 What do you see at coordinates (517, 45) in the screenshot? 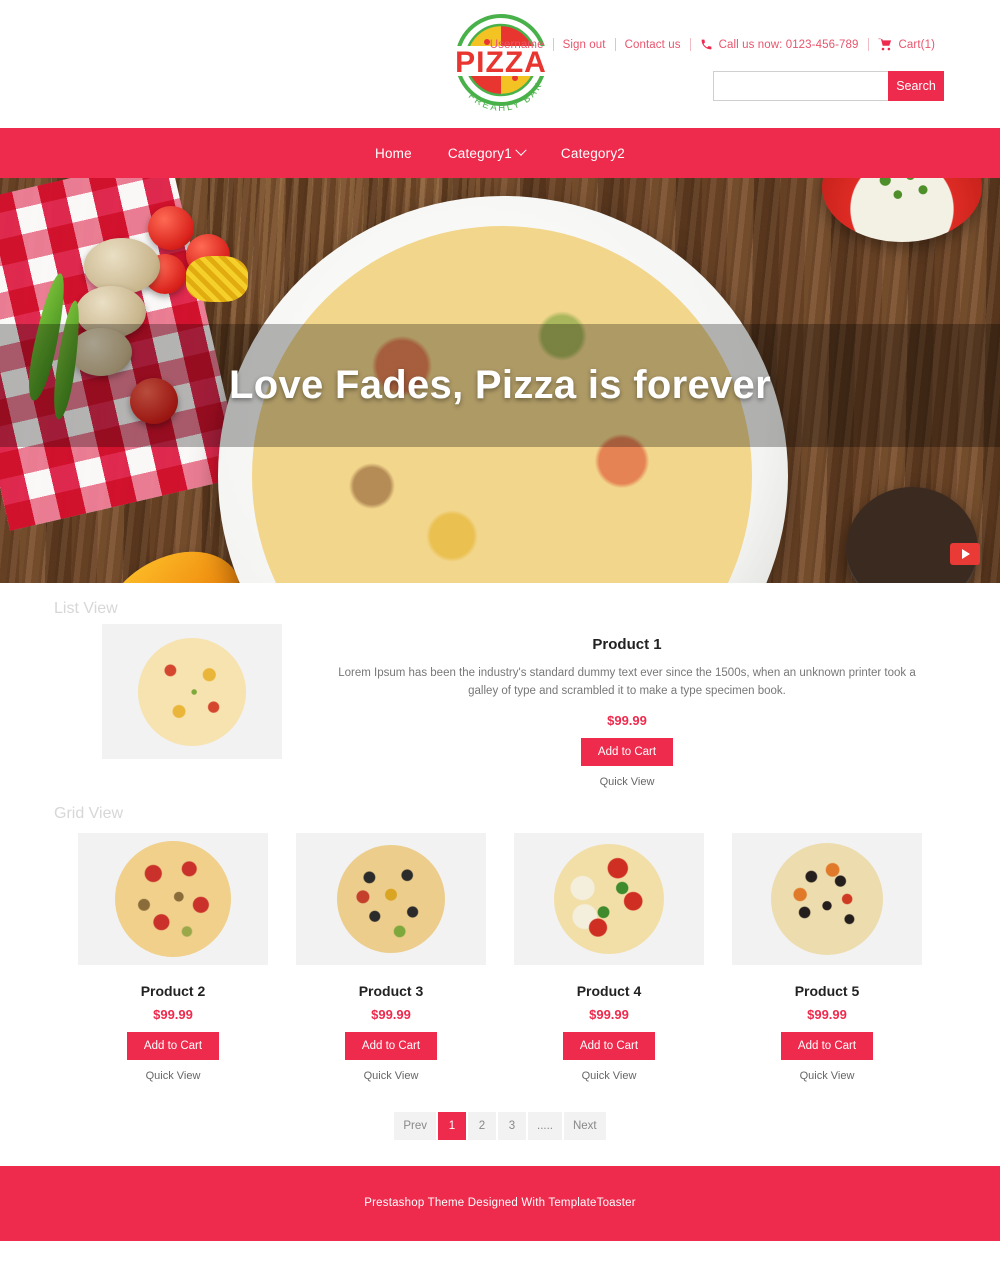
I see `link-username: Username` at bounding box center [517, 45].